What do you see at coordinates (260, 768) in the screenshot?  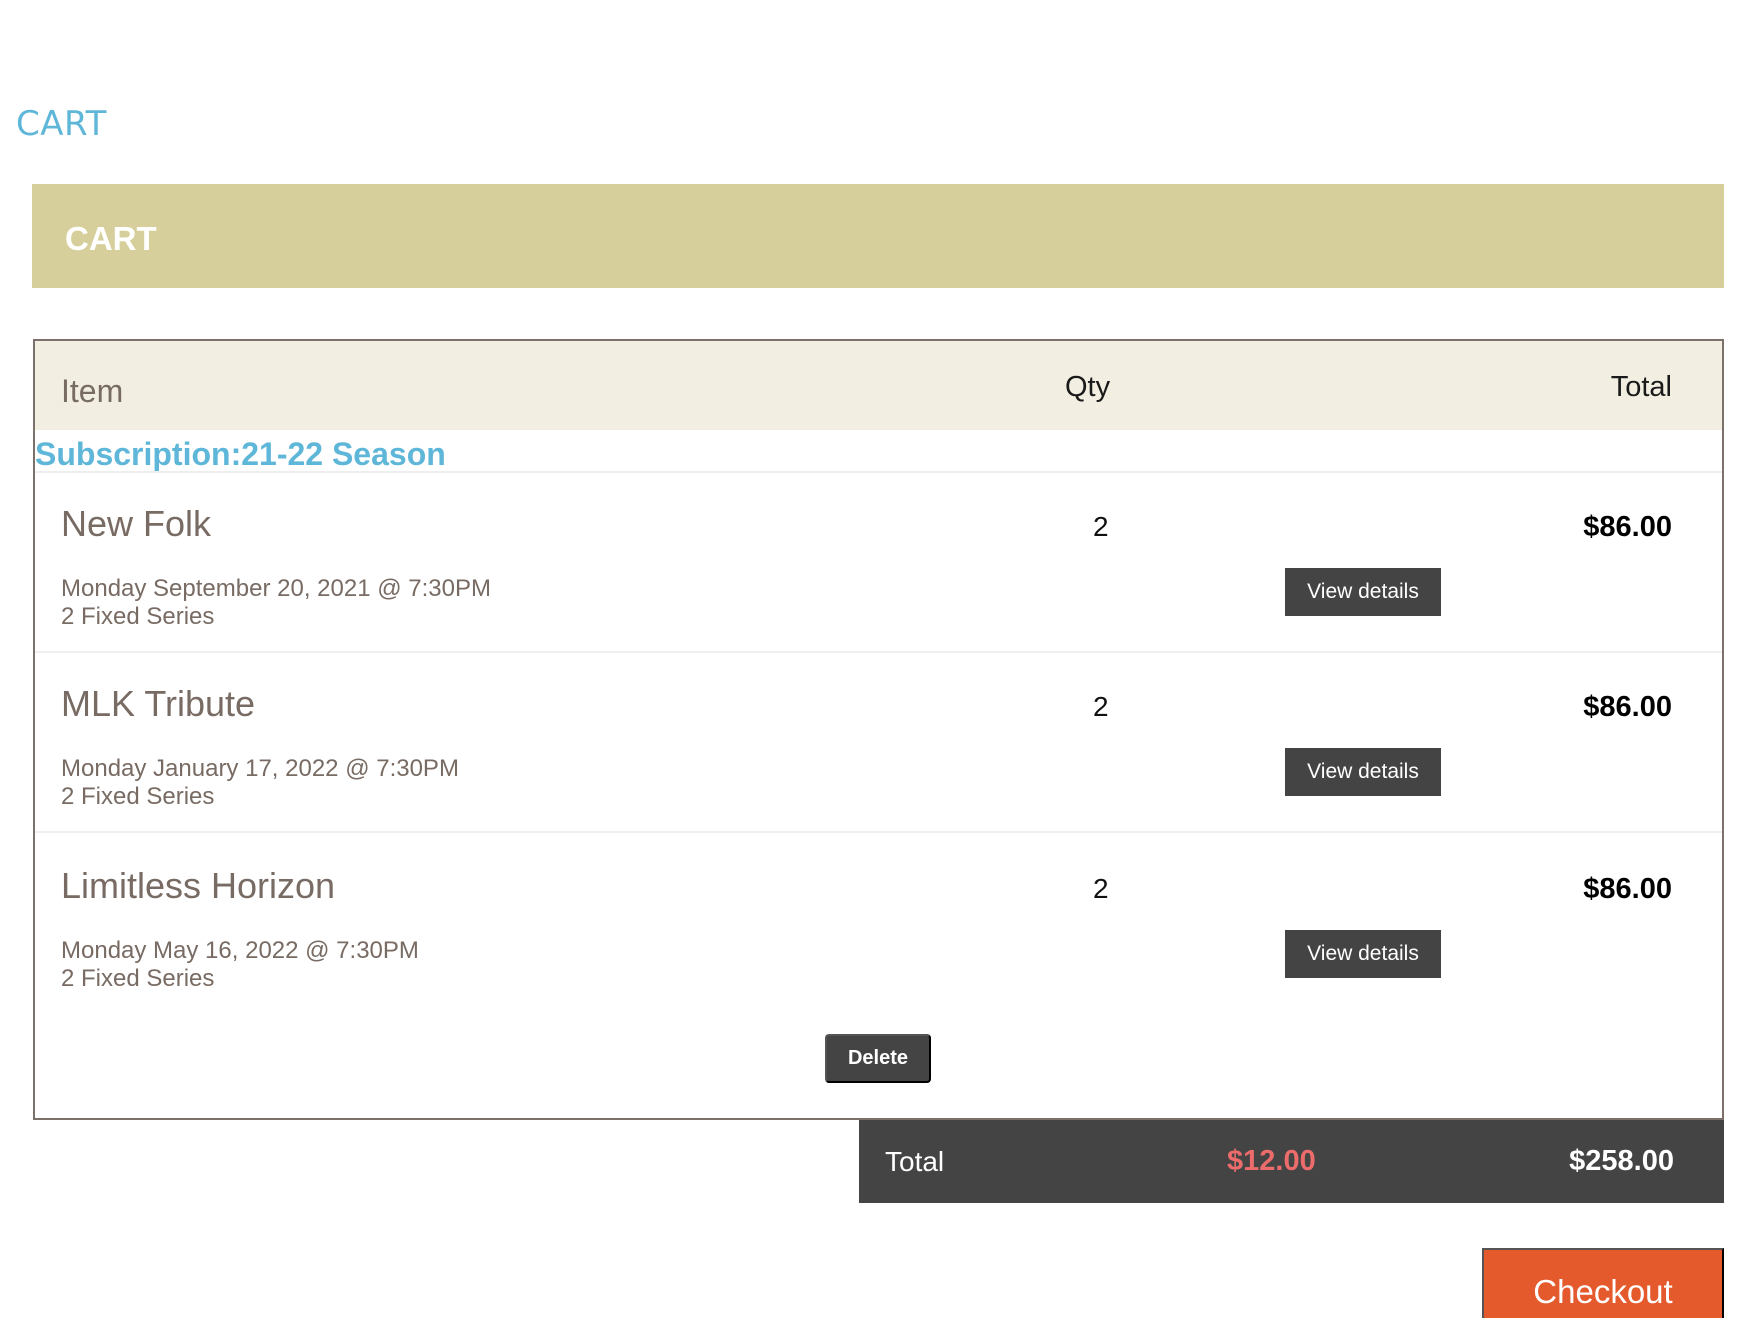 I see `item-date: Monday January 17, 2022 @ 7:30PM` at bounding box center [260, 768].